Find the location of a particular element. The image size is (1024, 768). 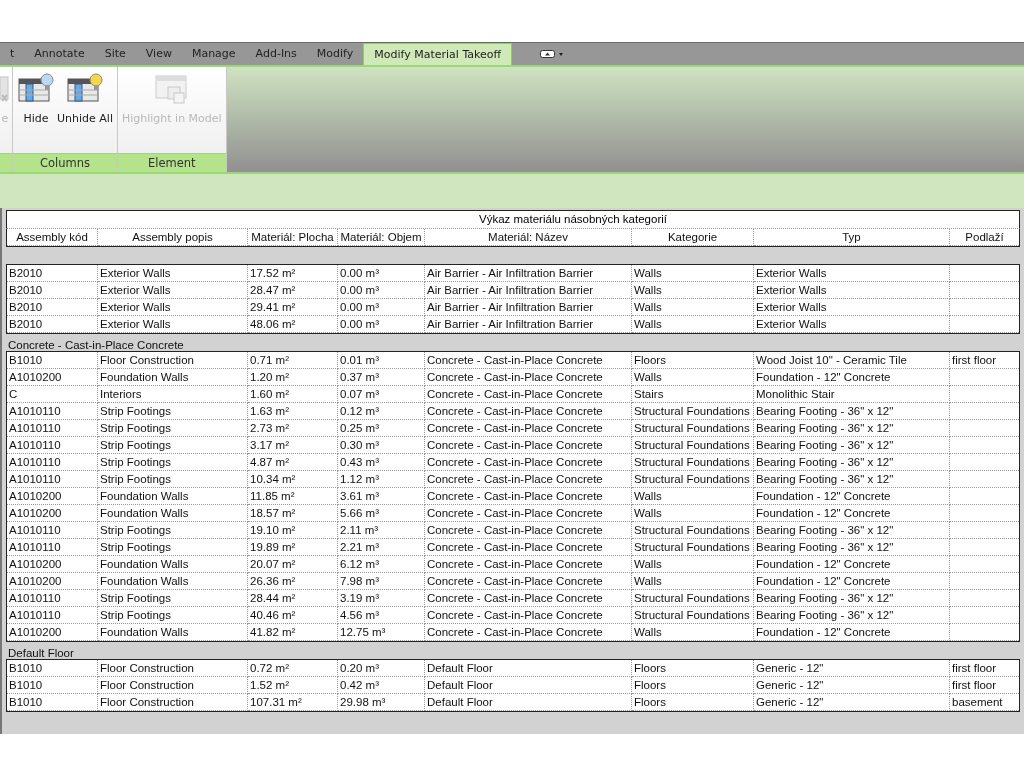

ribbon-tab: View is located at coordinates (158, 54).